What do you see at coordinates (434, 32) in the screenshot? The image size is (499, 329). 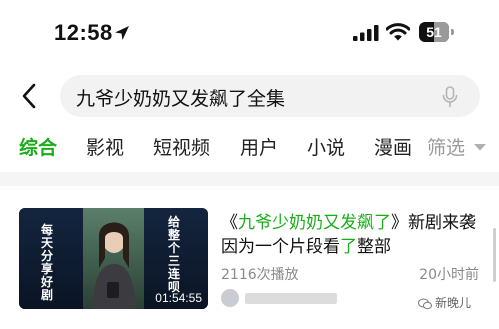 I see `battery-level: 51` at bounding box center [434, 32].